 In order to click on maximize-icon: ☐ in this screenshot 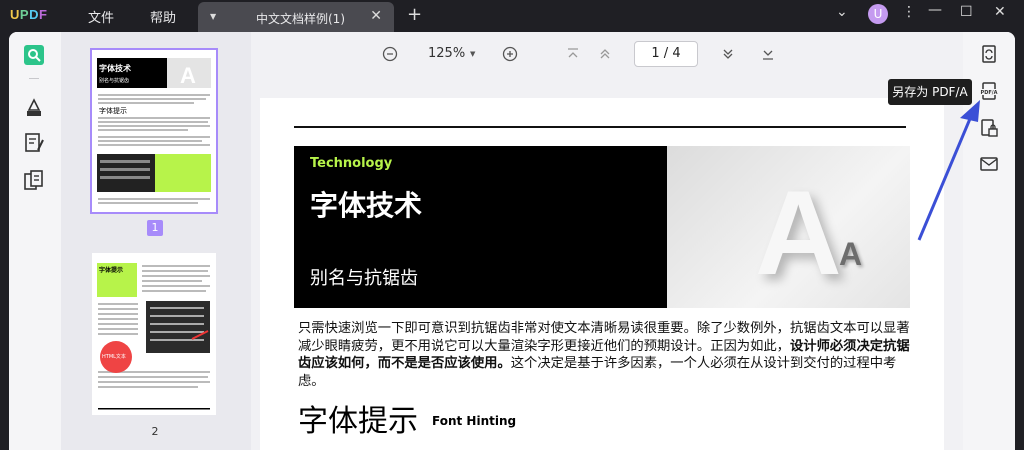, I will do `click(966, 12)`.